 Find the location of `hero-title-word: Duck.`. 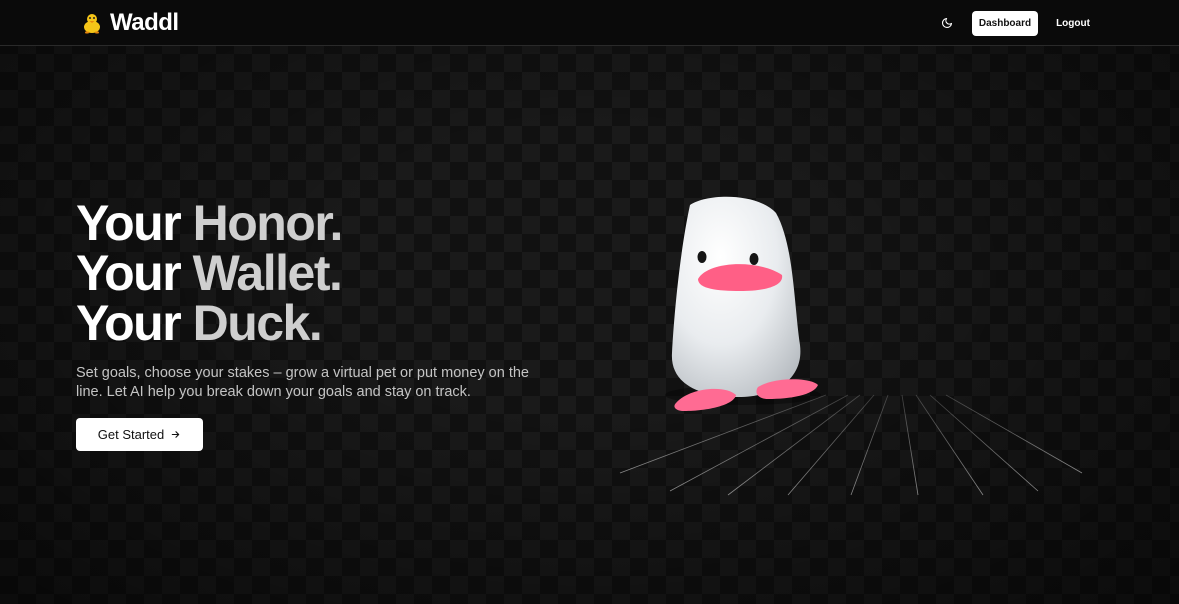

hero-title-word: Duck. is located at coordinates (257, 323).